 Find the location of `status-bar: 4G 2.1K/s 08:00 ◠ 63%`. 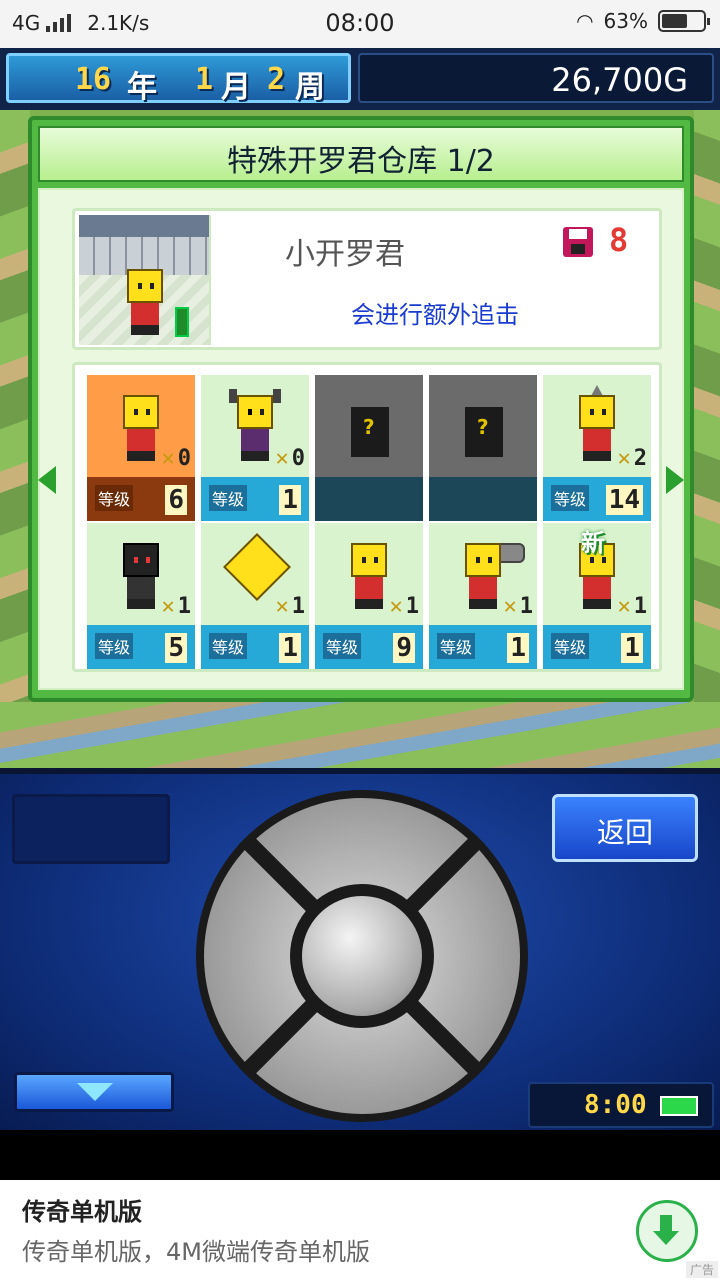

status-bar: 4G 2.1K/s 08:00 ◠ 63% is located at coordinates (360, 24).